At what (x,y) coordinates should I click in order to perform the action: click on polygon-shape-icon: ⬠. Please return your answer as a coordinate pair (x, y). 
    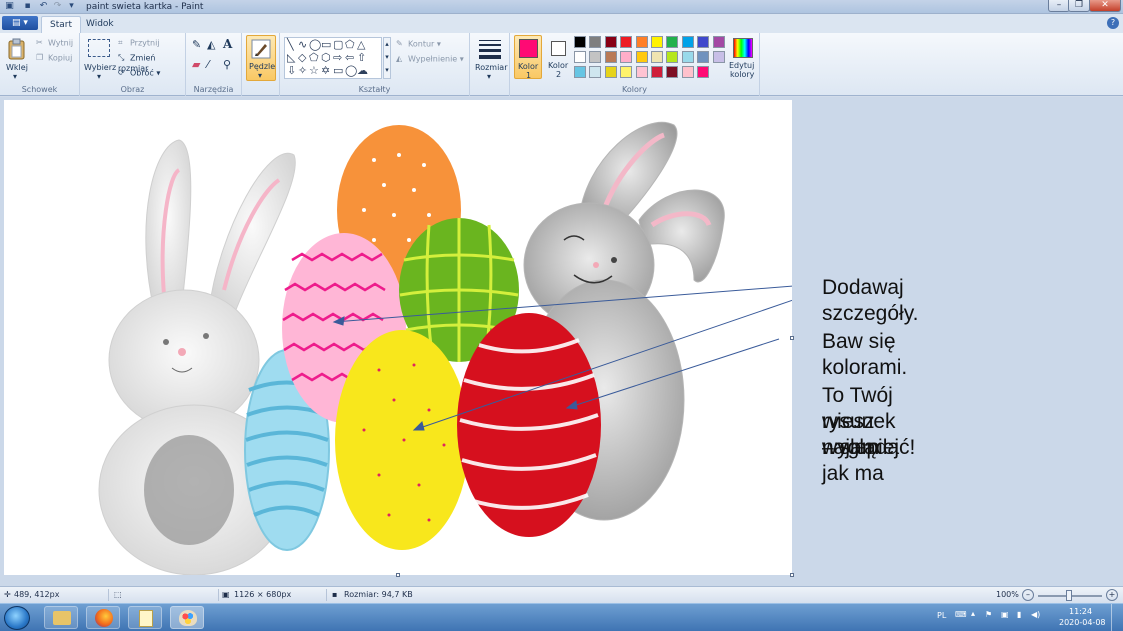
    Looking at the image, I should click on (350, 45).